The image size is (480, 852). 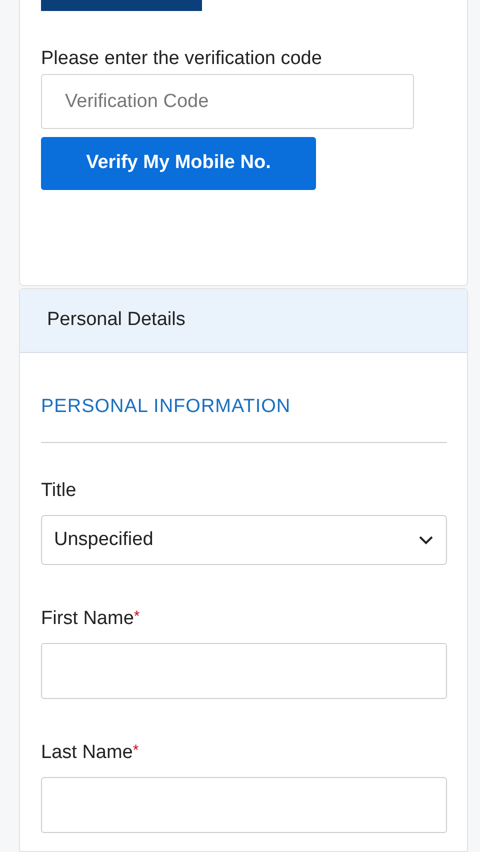 I want to click on field-label: Last Name, so click(x=87, y=752).